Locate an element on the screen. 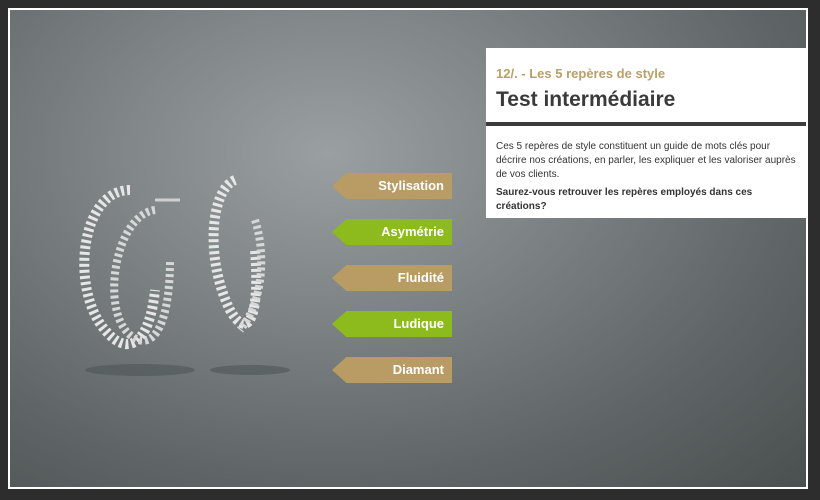  panel-title: Test intermédiaire is located at coordinates (586, 99).